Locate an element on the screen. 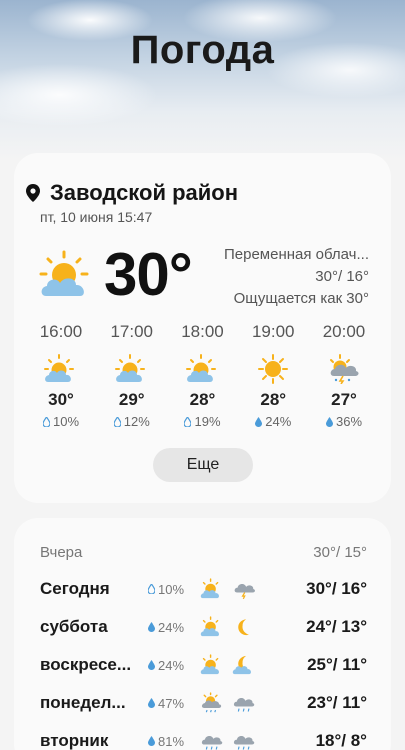  hour-temp: 27° is located at coordinates (344, 399).